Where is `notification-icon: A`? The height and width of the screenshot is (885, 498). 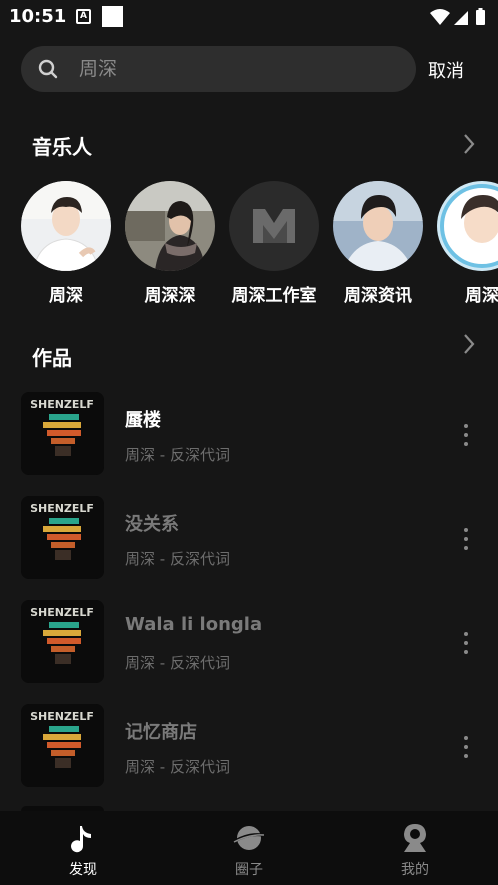 notification-icon: A is located at coordinates (83, 16).